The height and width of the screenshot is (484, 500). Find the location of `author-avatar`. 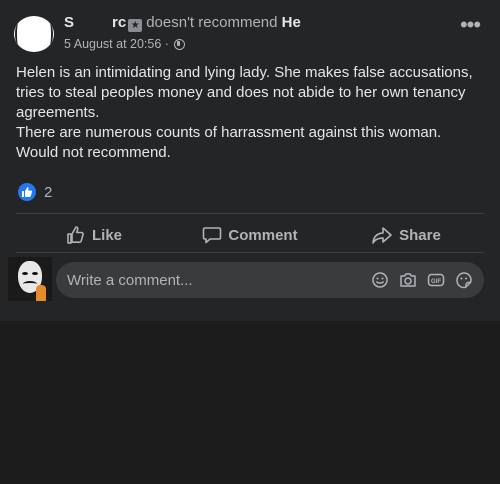

author-avatar is located at coordinates (34, 34).